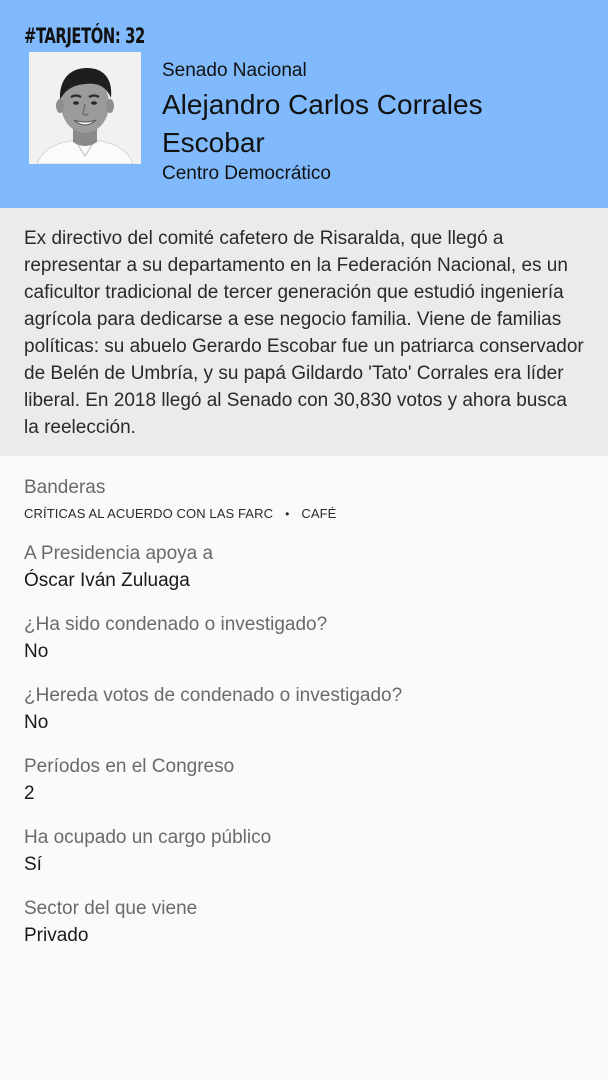 The width and height of the screenshot is (608, 1080). What do you see at coordinates (304, 922) in the screenshot?
I see `detail-row-sector: Sector del que viene Privado` at bounding box center [304, 922].